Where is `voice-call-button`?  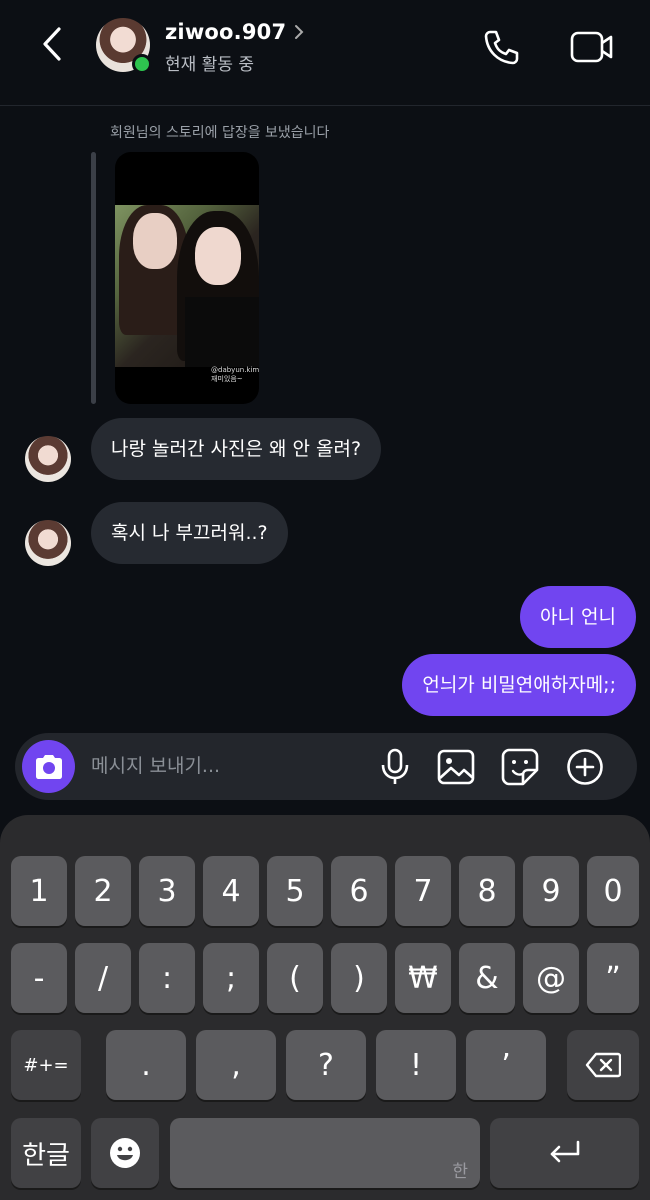
voice-call-button is located at coordinates (501, 47).